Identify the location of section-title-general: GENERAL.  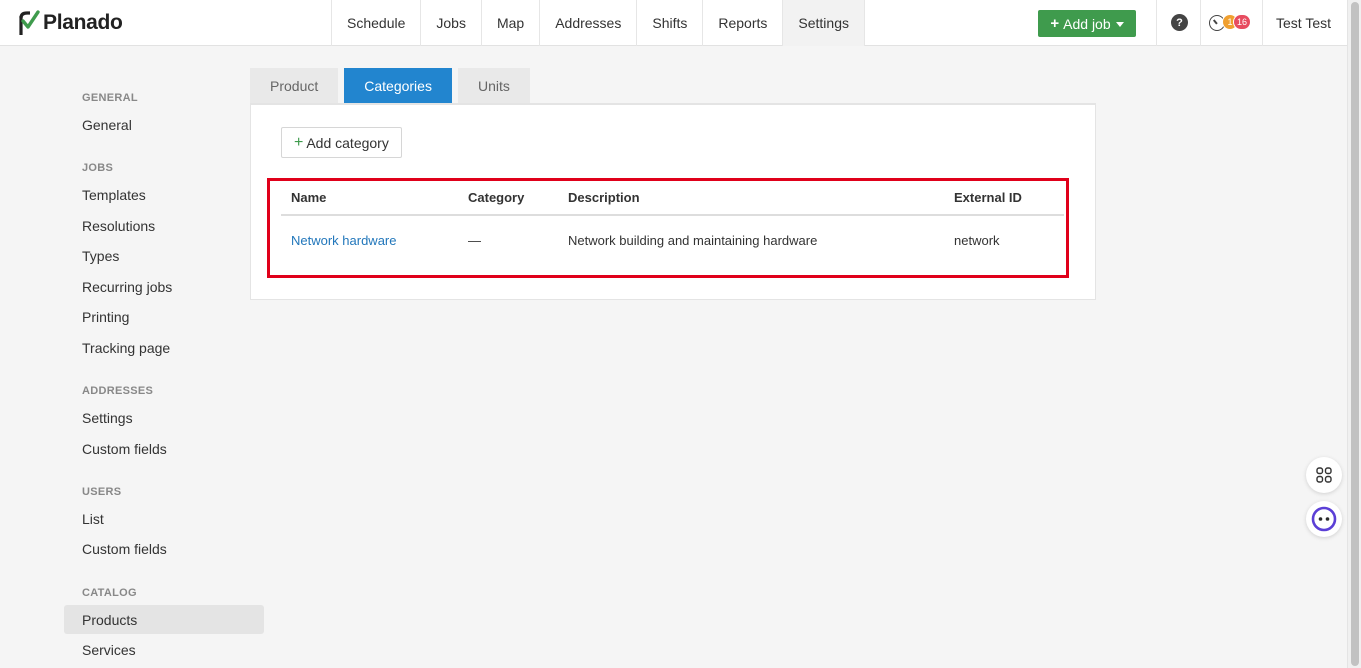
(110, 98).